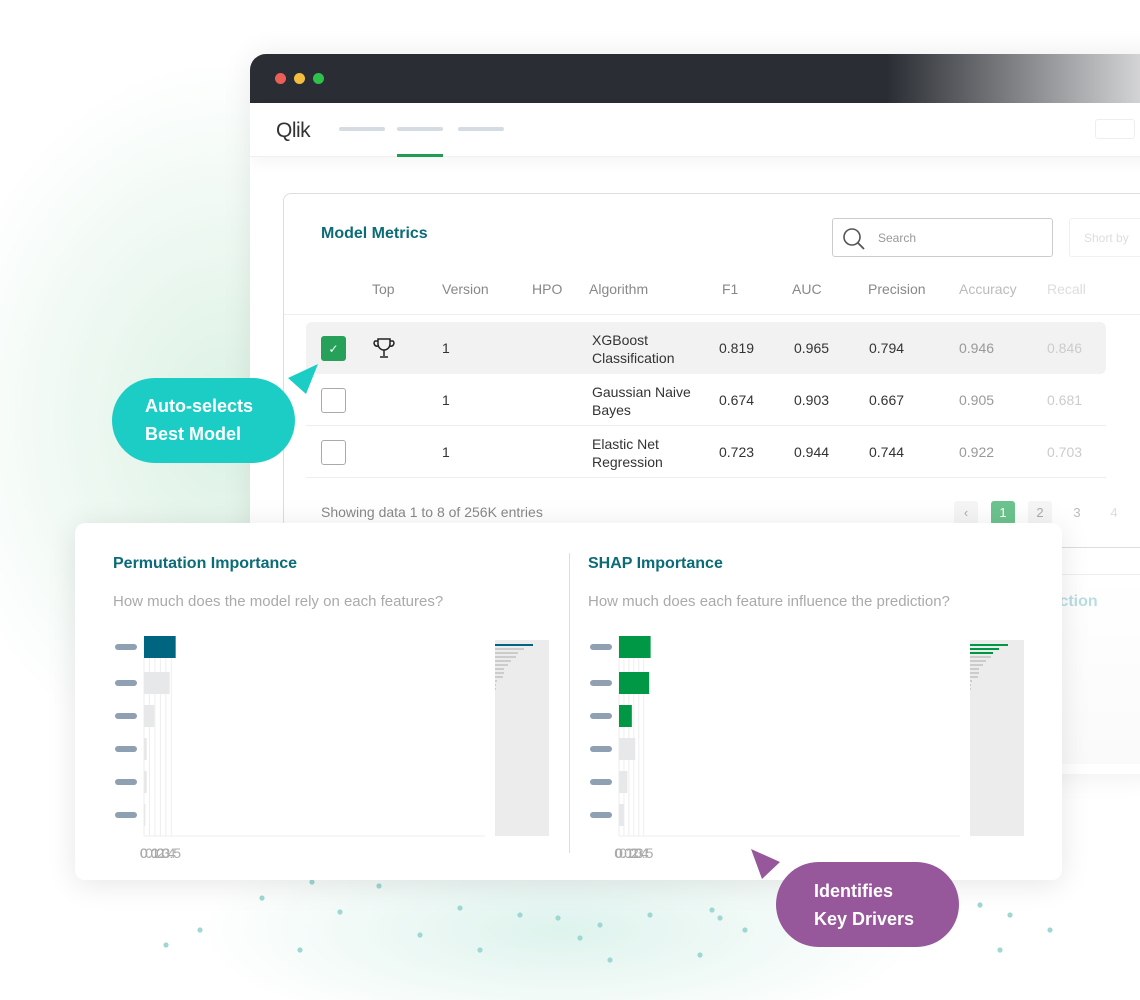 This screenshot has width=1140, height=1000. What do you see at coordinates (887, 452) in the screenshot?
I see `cell-precision: 0.744` at bounding box center [887, 452].